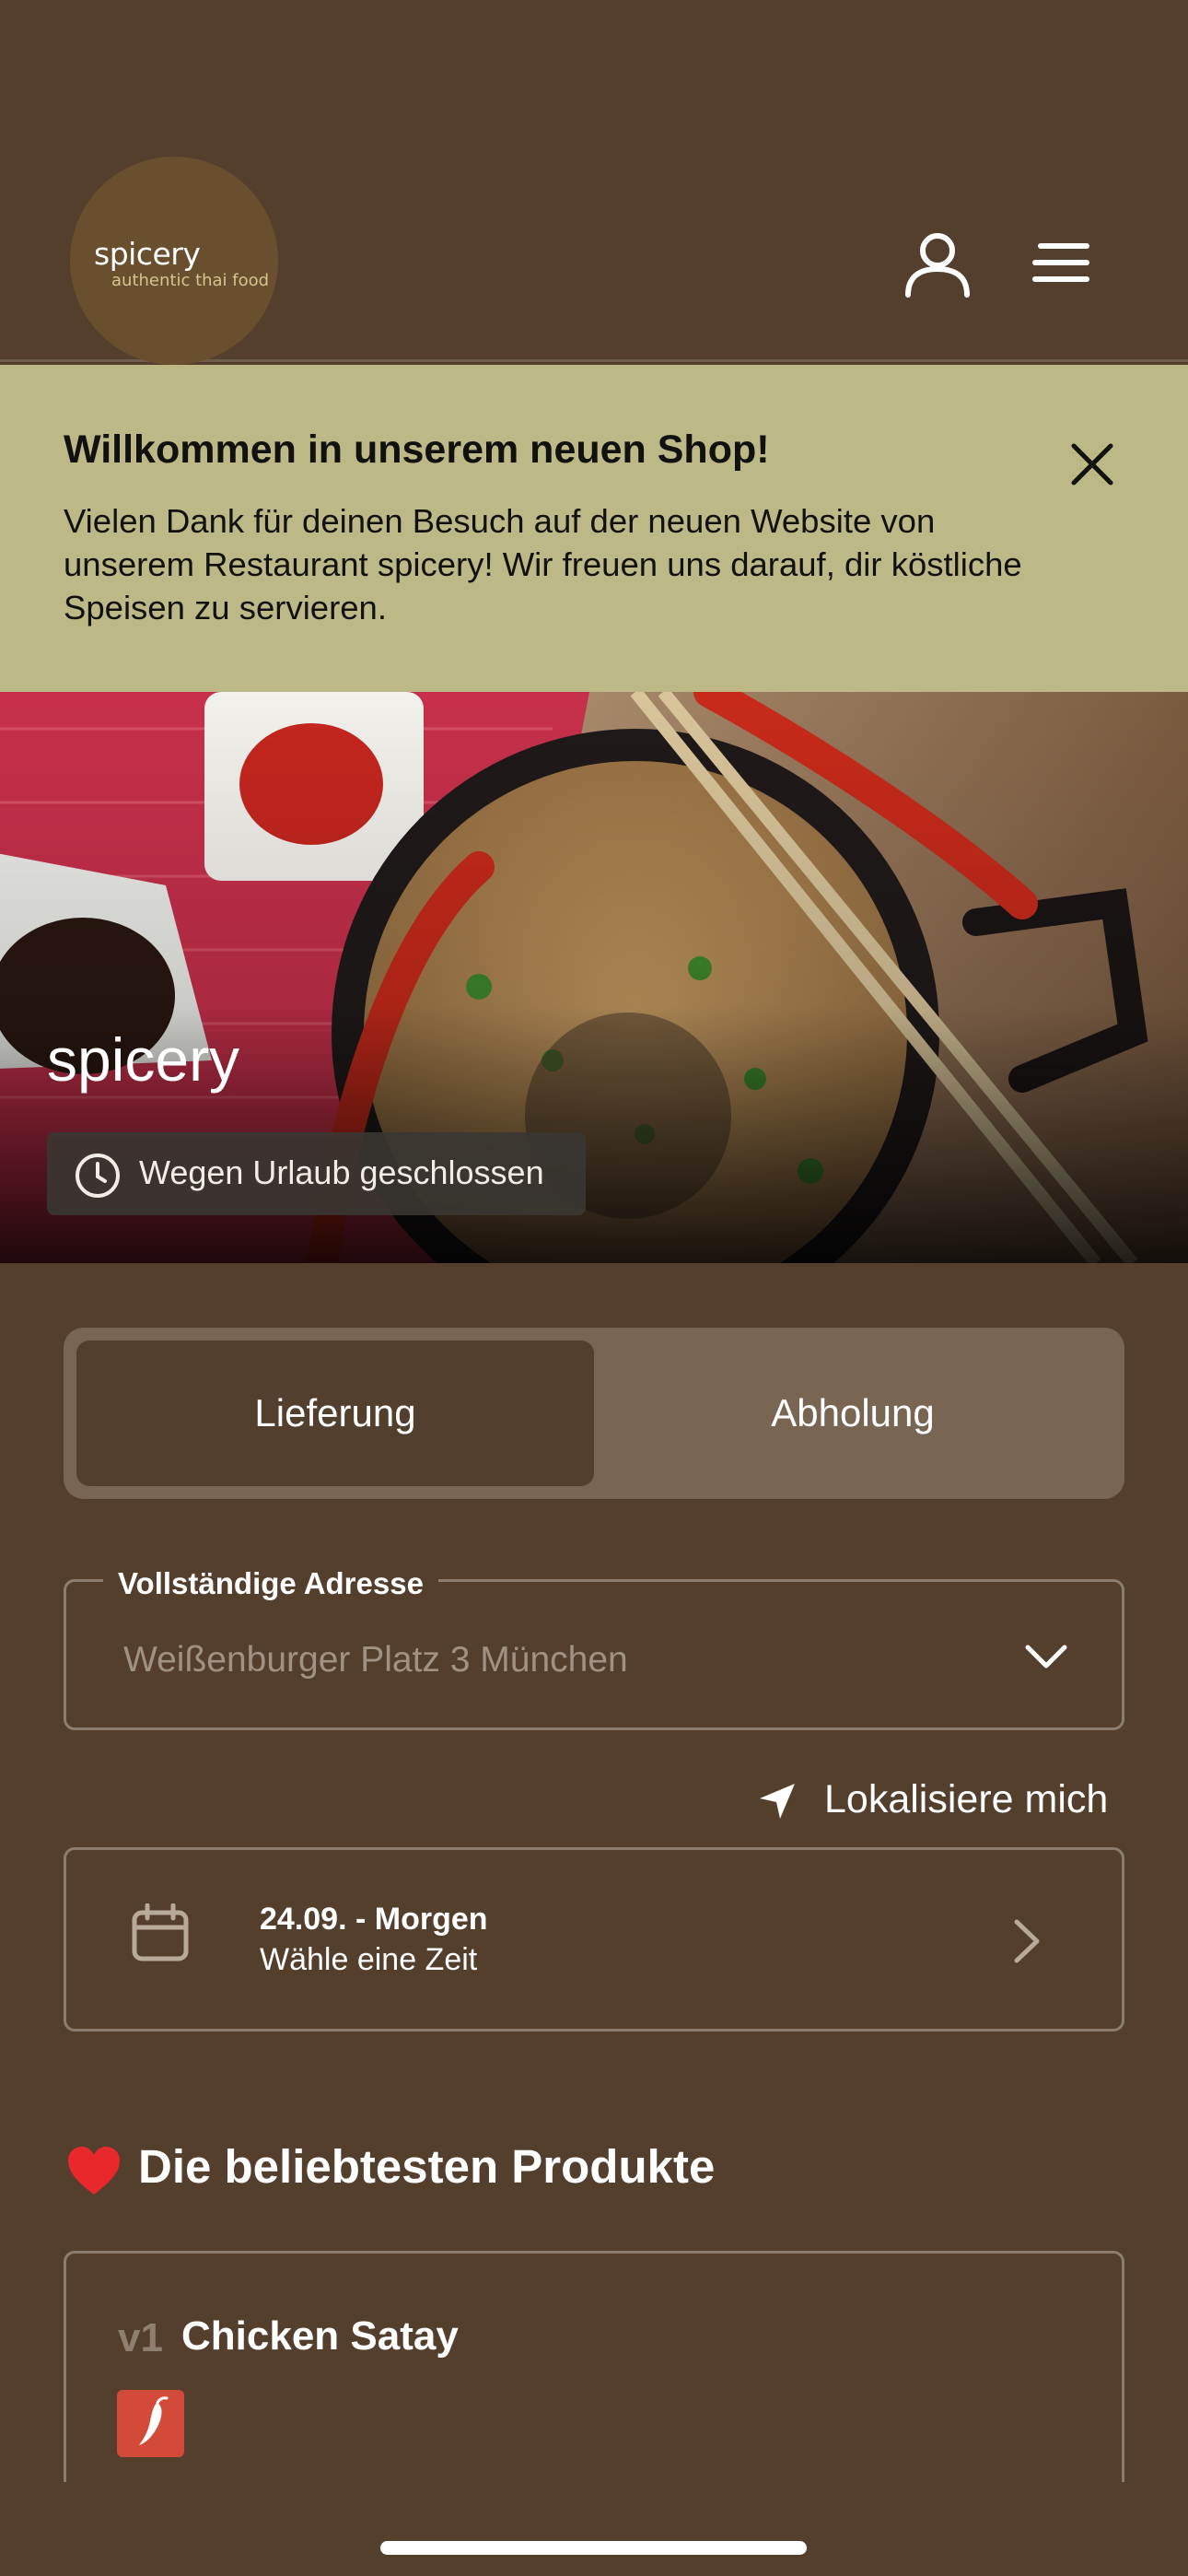  I want to click on user-icon, so click(938, 263).